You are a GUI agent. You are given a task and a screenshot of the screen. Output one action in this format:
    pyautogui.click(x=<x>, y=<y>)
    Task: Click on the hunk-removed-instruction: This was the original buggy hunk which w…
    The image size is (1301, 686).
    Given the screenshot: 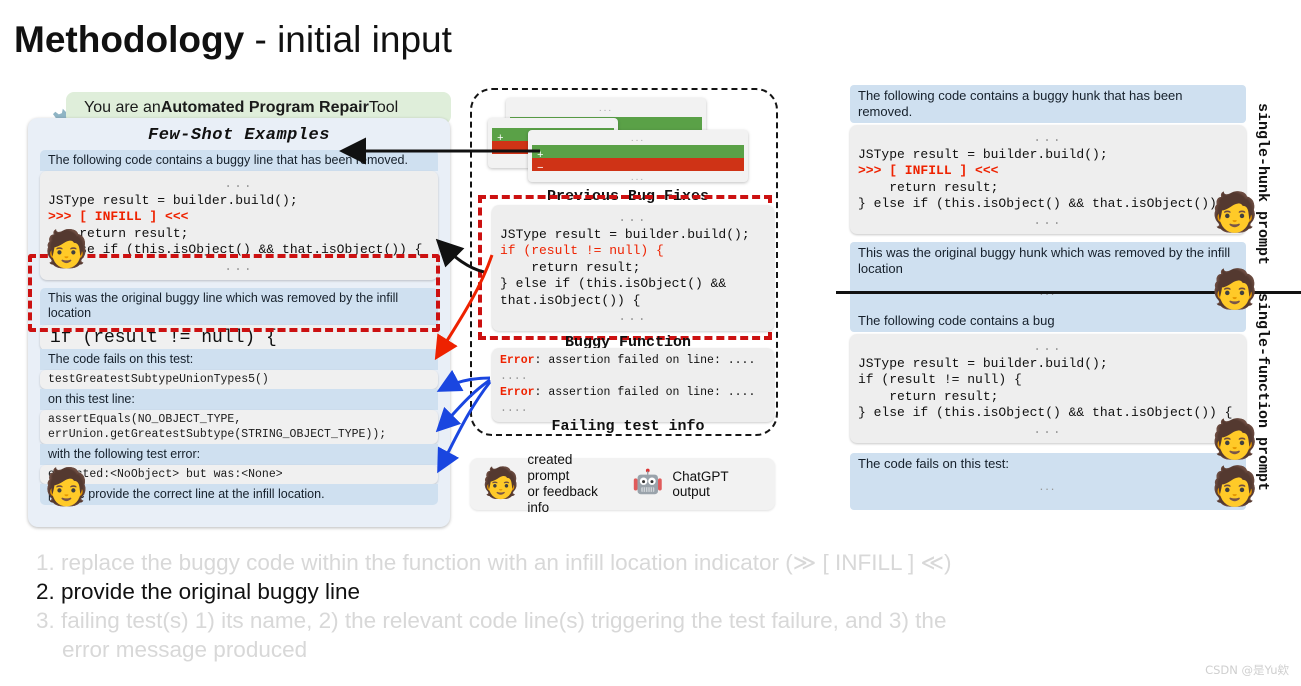 What is the action you would take?
    pyautogui.click(x=1044, y=260)
    